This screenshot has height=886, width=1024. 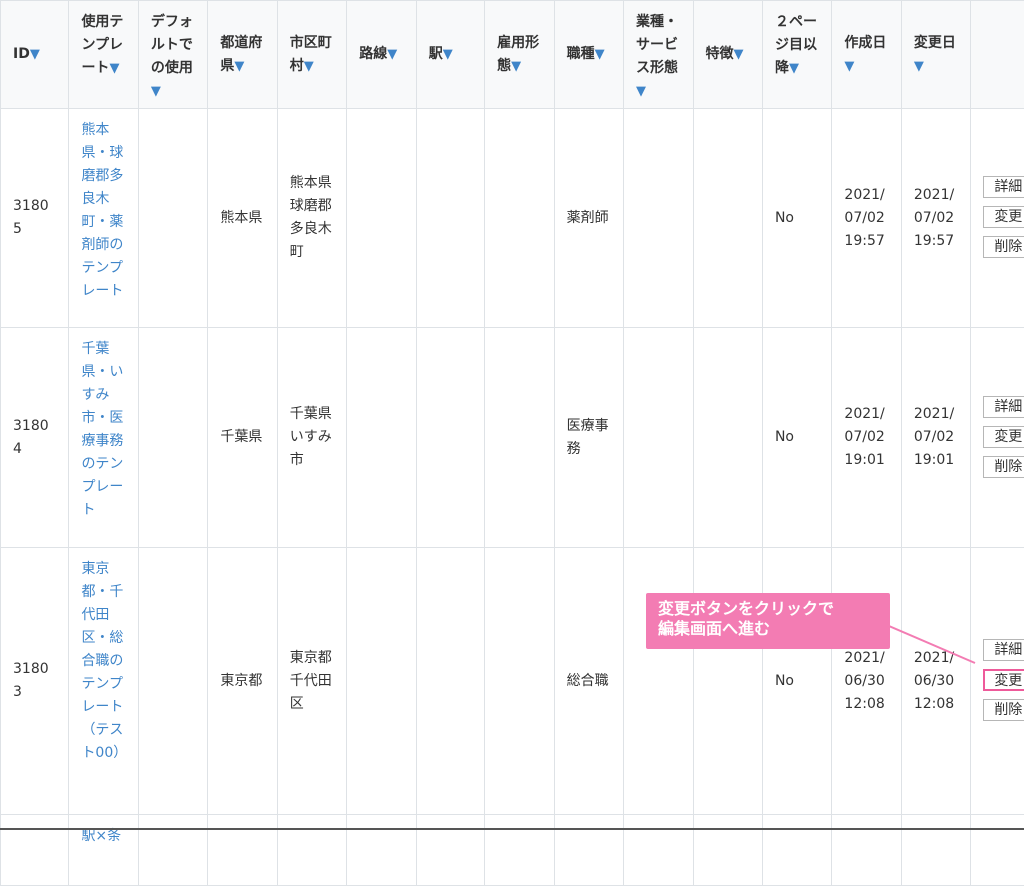 I want to click on cell-id: 31805, so click(x=35, y=218).